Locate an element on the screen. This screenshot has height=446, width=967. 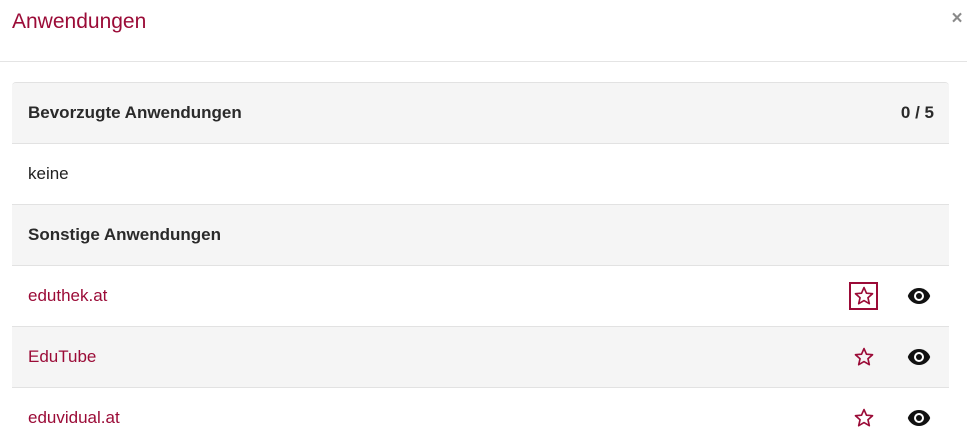
dialog-title: Anwendungen is located at coordinates (79, 21).